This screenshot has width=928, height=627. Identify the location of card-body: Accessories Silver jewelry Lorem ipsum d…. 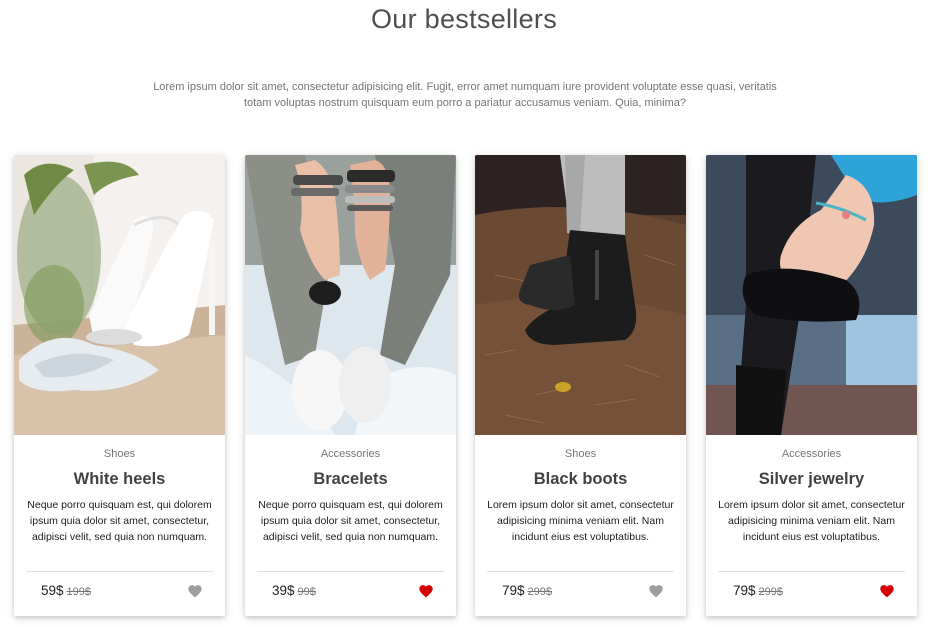
(811, 525).